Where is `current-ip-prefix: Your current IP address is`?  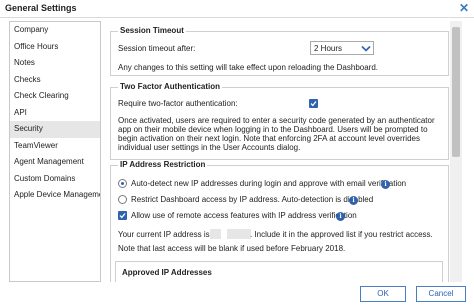
current-ip-prefix: Your current IP address is is located at coordinates (164, 234).